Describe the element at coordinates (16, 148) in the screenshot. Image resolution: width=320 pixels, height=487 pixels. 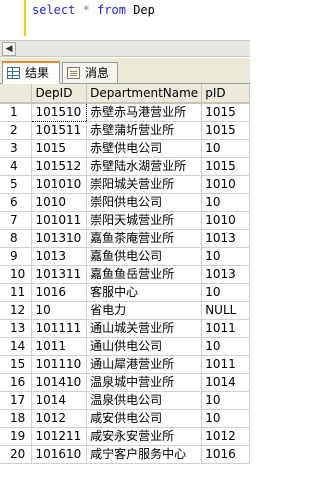
I see `row-number-cell: 3` at that location.